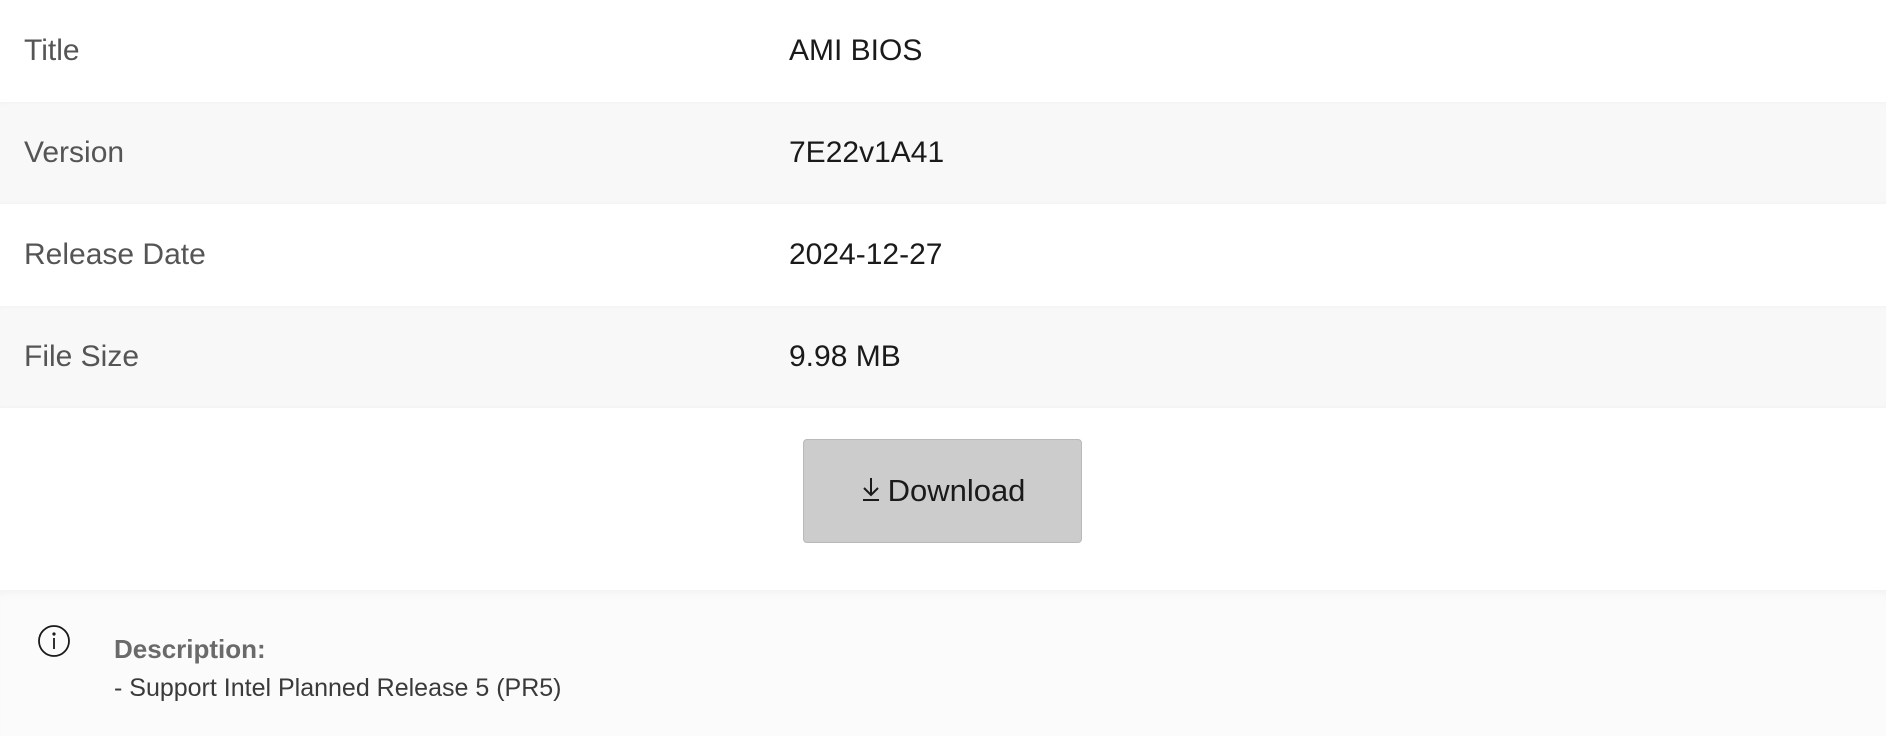  What do you see at coordinates (956, 490) in the screenshot?
I see `download-button-label: Download` at bounding box center [956, 490].